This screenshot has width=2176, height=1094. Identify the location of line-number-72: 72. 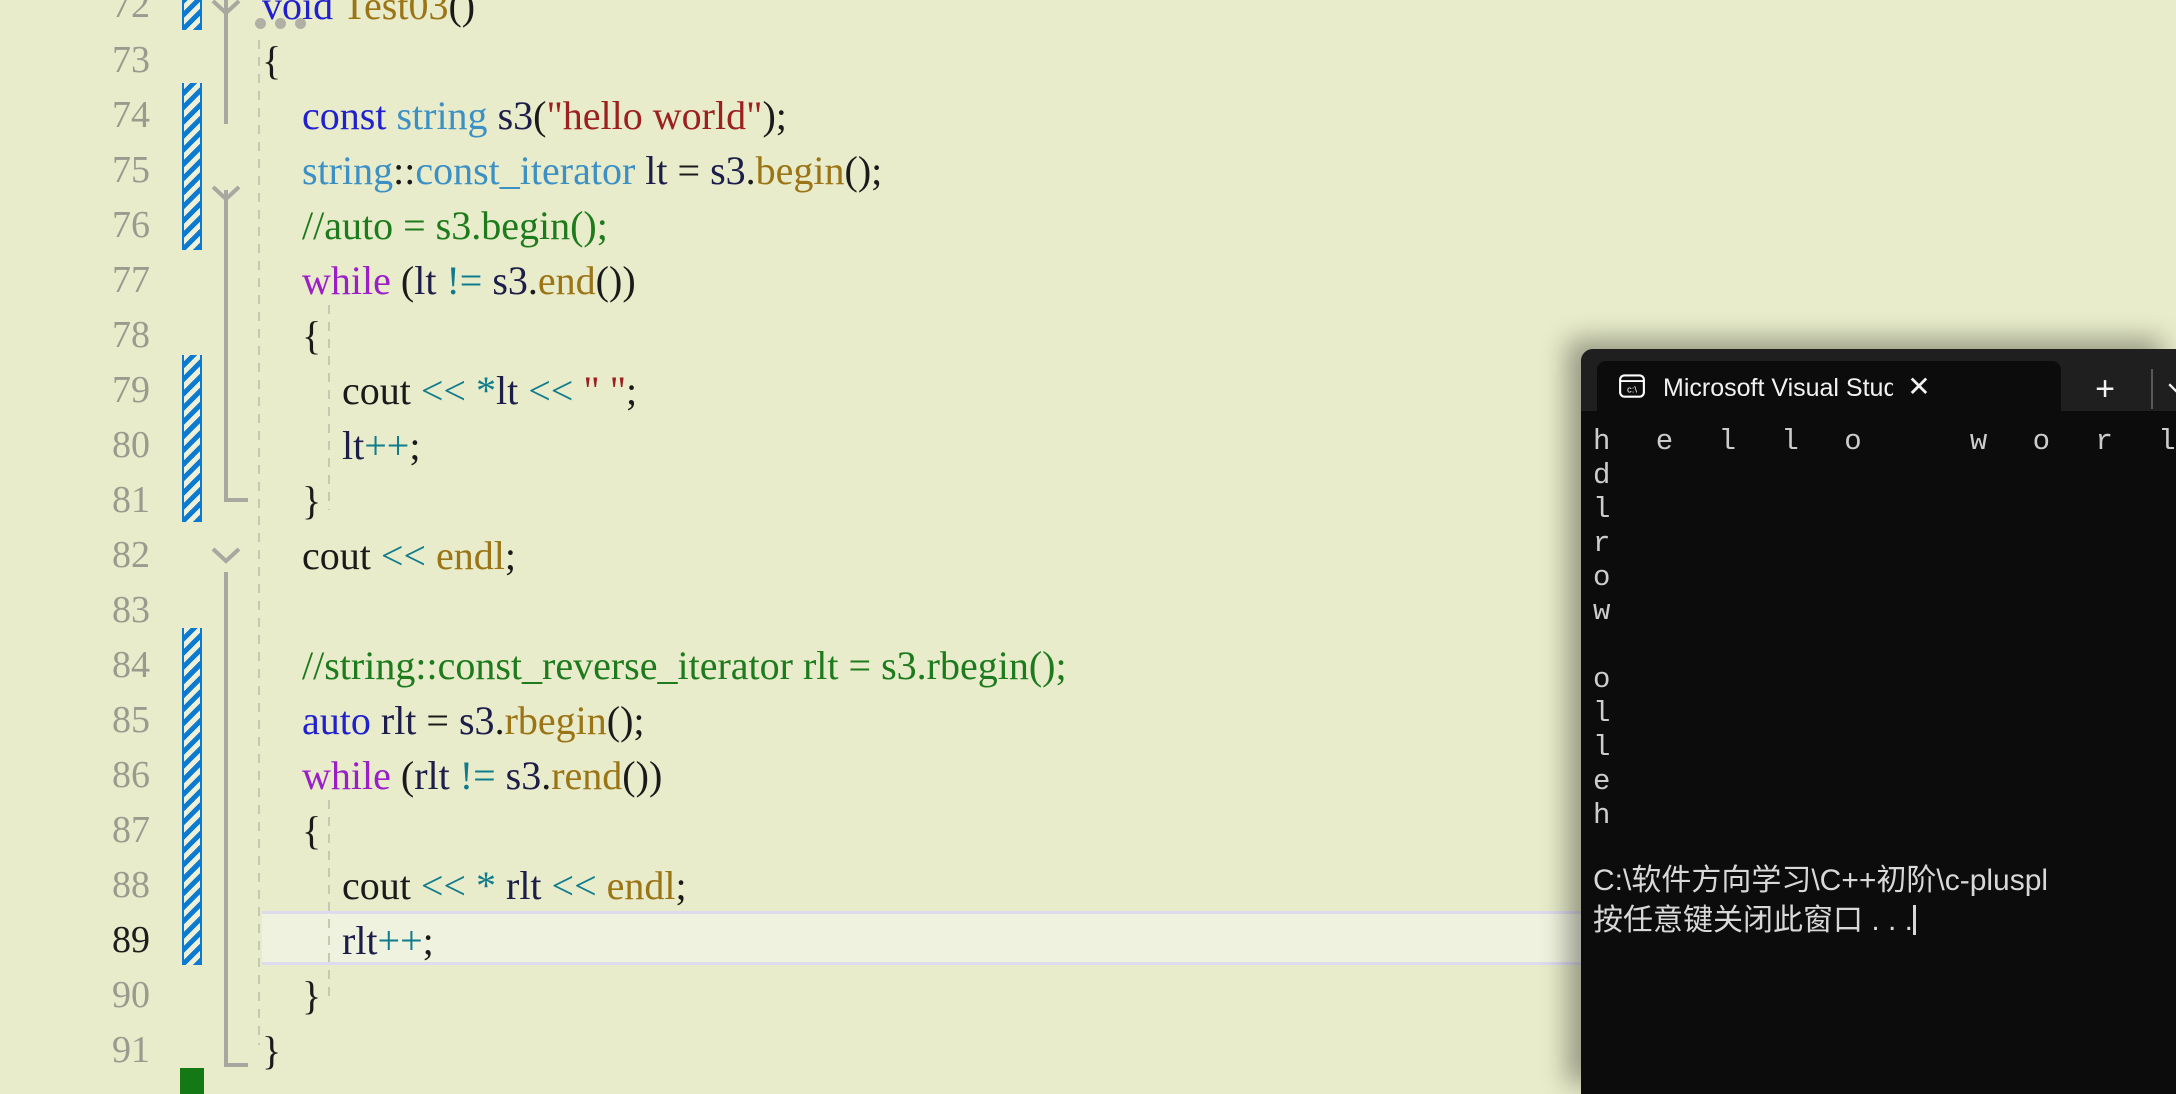
(131, 13).